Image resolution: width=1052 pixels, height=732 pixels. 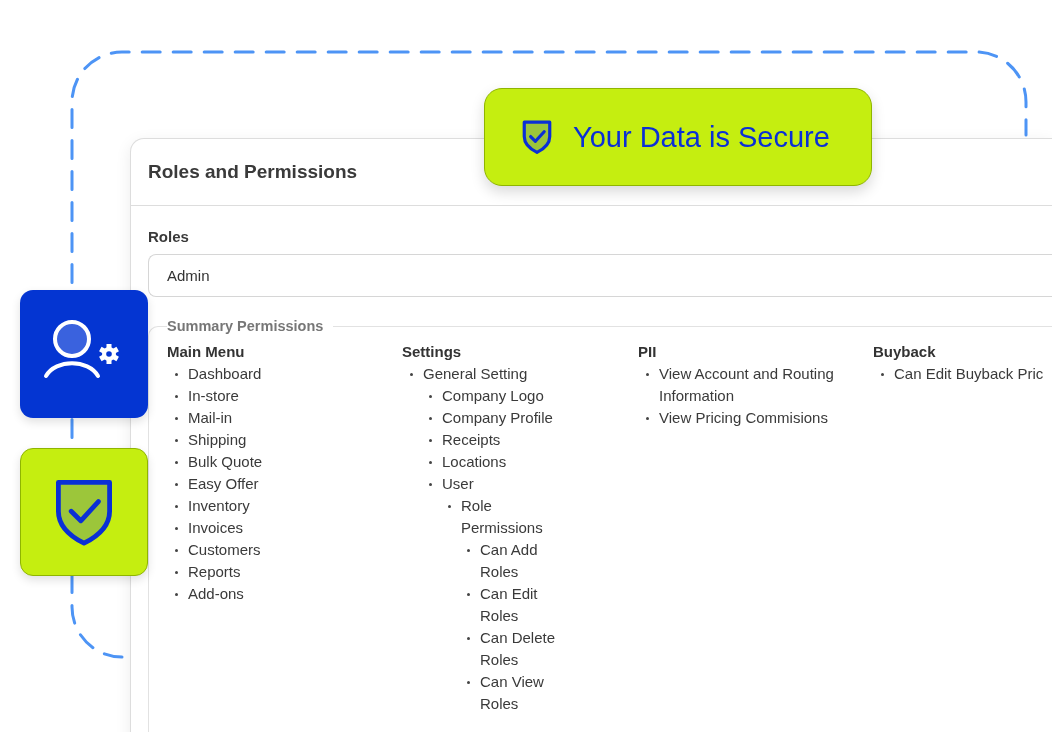 I want to click on permission-item: Can Edit Buyback Pric, so click(x=962, y=374).